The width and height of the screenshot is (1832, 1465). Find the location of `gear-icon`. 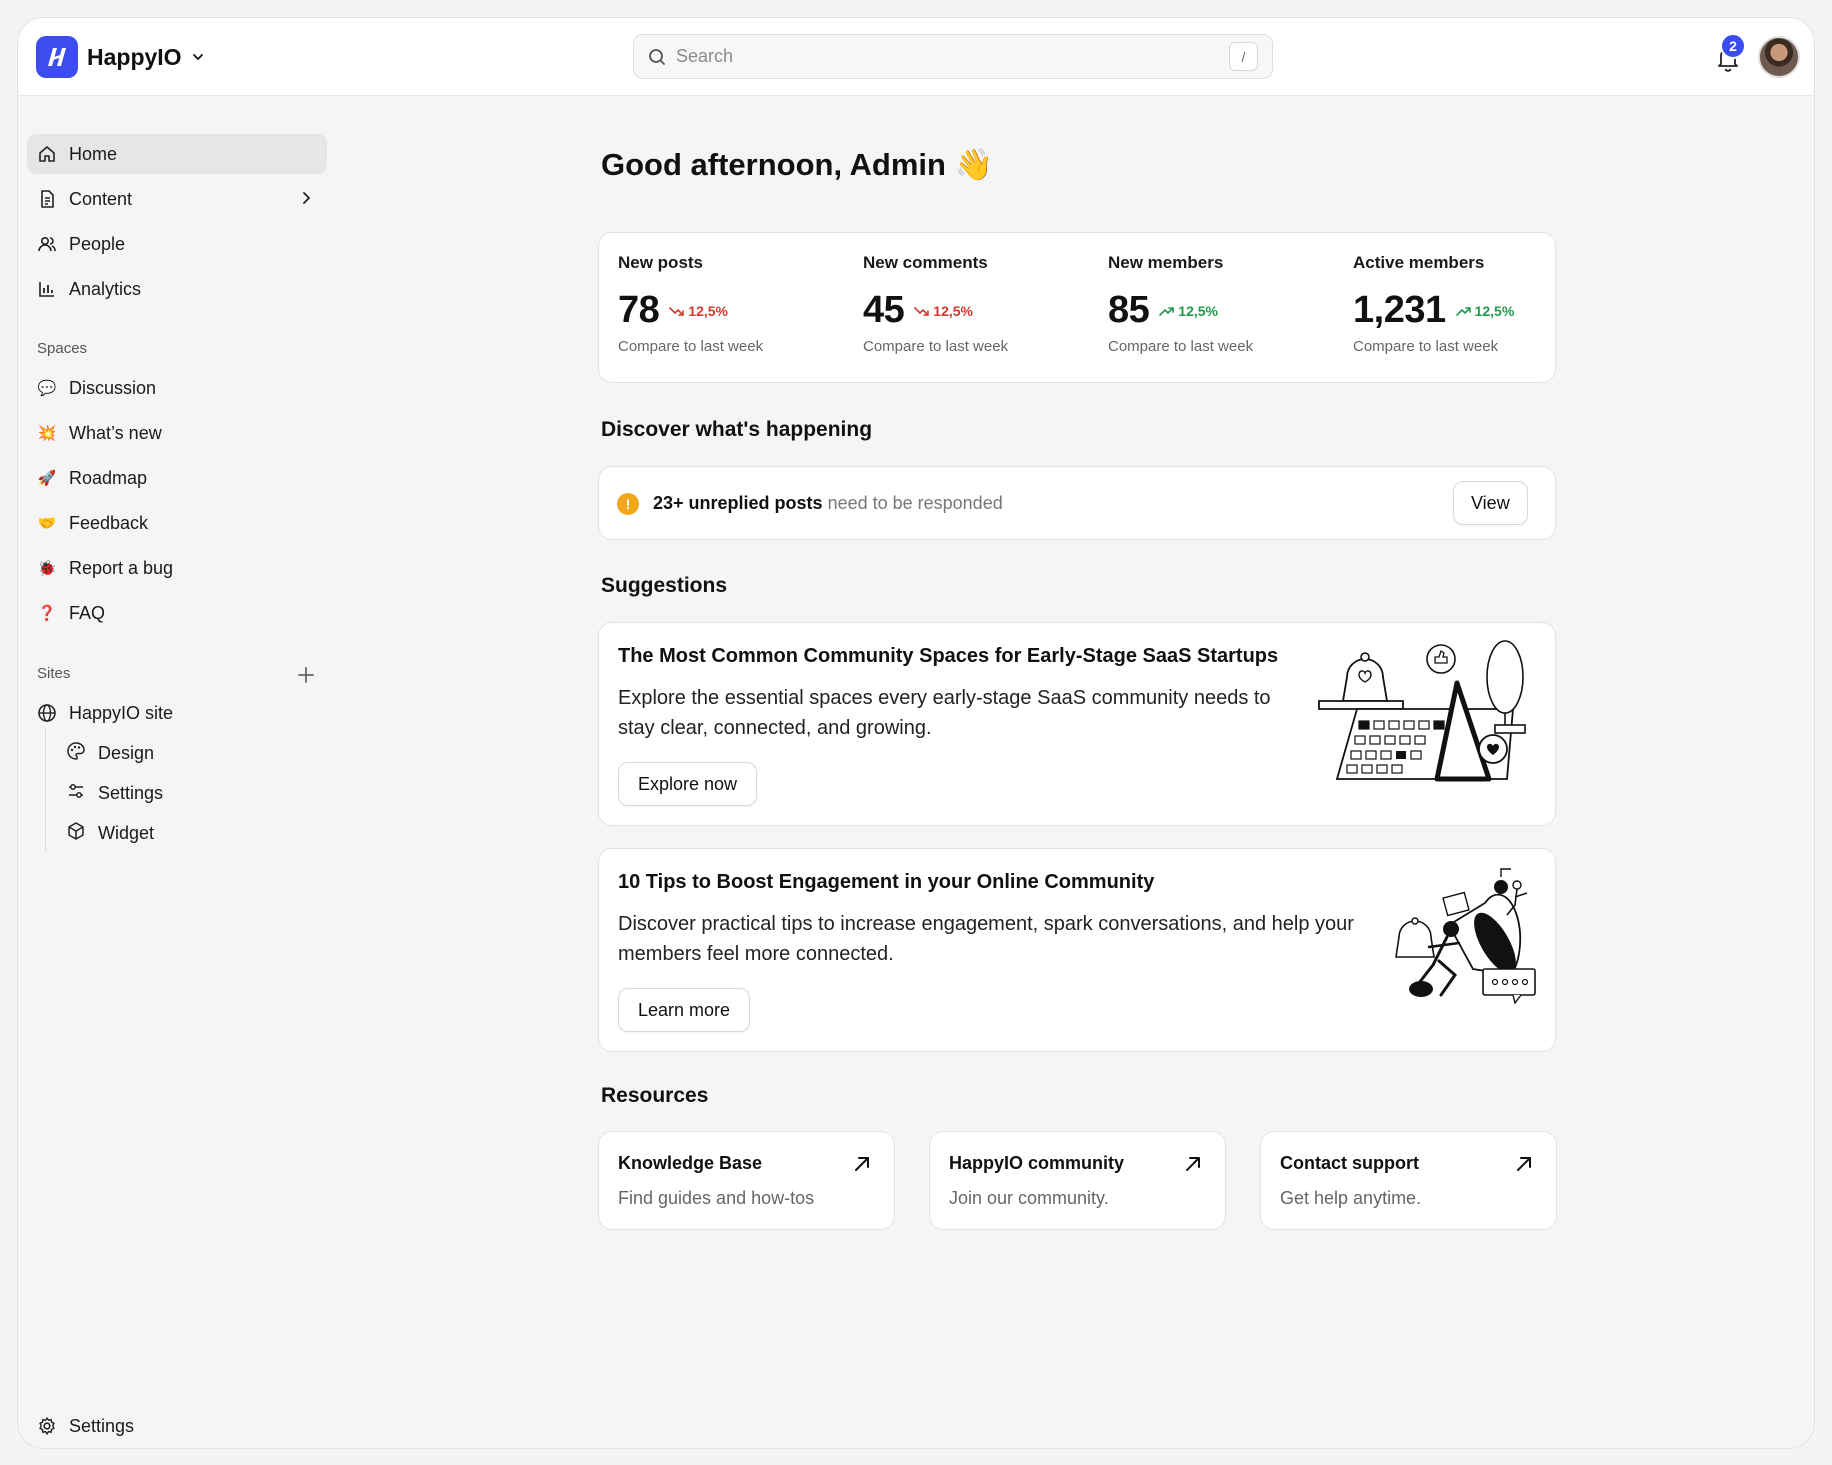

gear-icon is located at coordinates (47, 1426).